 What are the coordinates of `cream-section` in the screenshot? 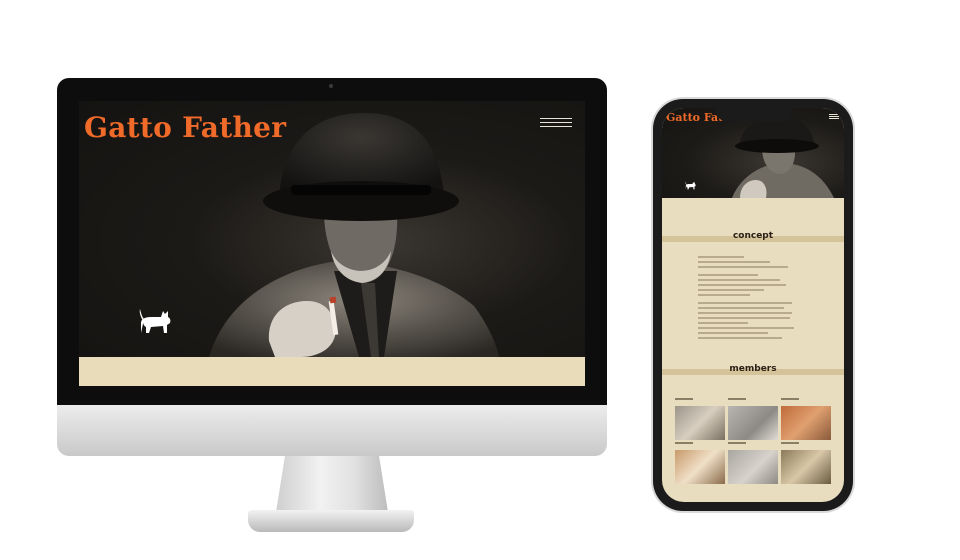 It's located at (332, 371).